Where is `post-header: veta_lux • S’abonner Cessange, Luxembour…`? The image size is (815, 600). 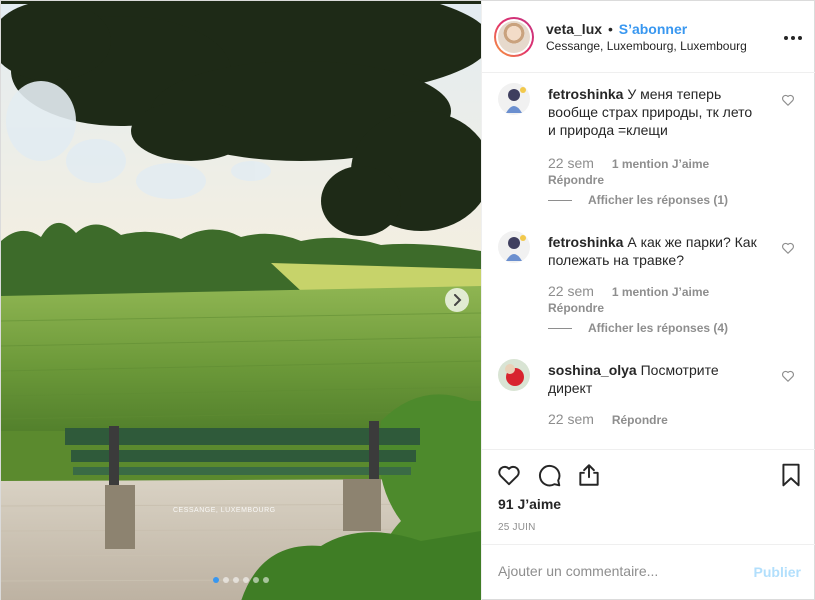 post-header: veta_lux • S’abonner Cessange, Luxembour… is located at coordinates (648, 37).